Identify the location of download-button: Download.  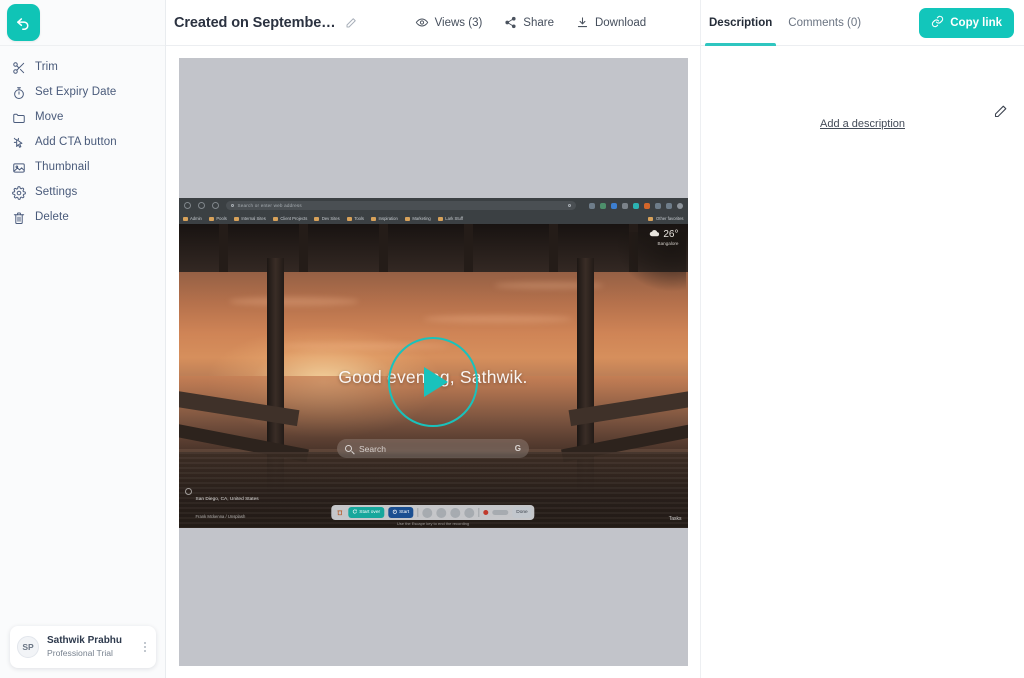
(611, 22).